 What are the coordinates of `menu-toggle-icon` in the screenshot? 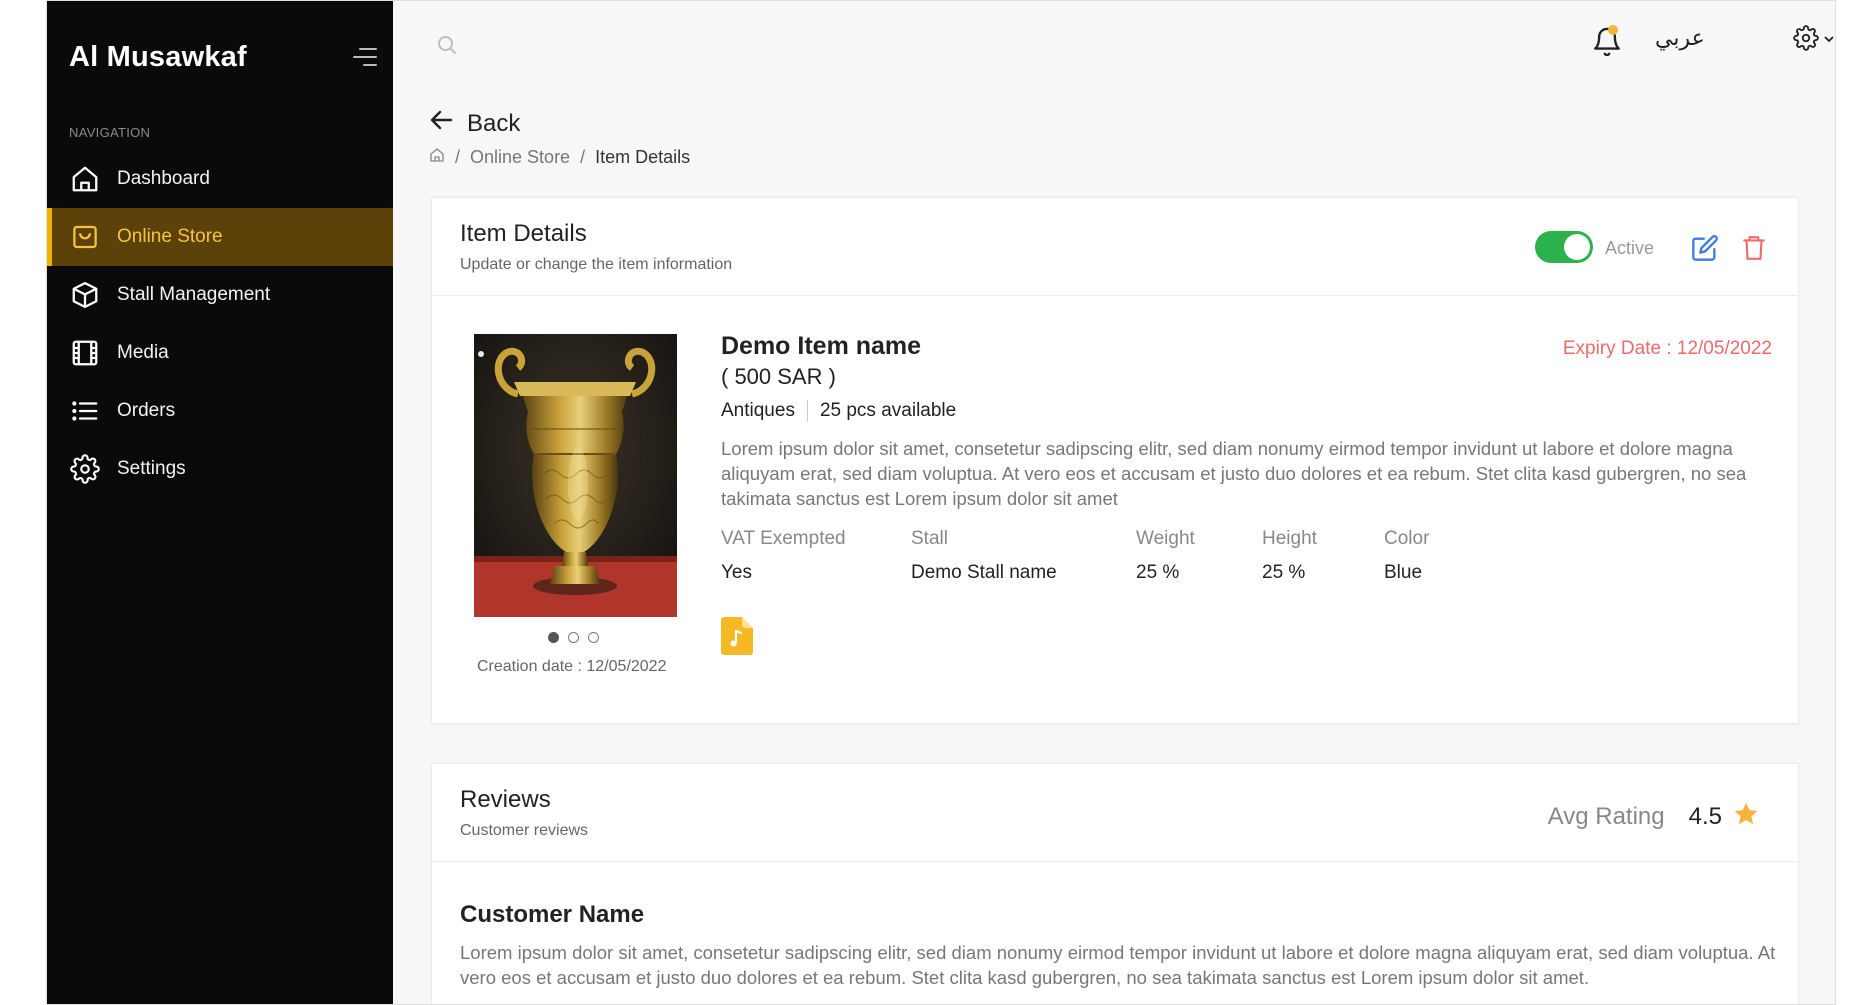 It's located at (365, 58).